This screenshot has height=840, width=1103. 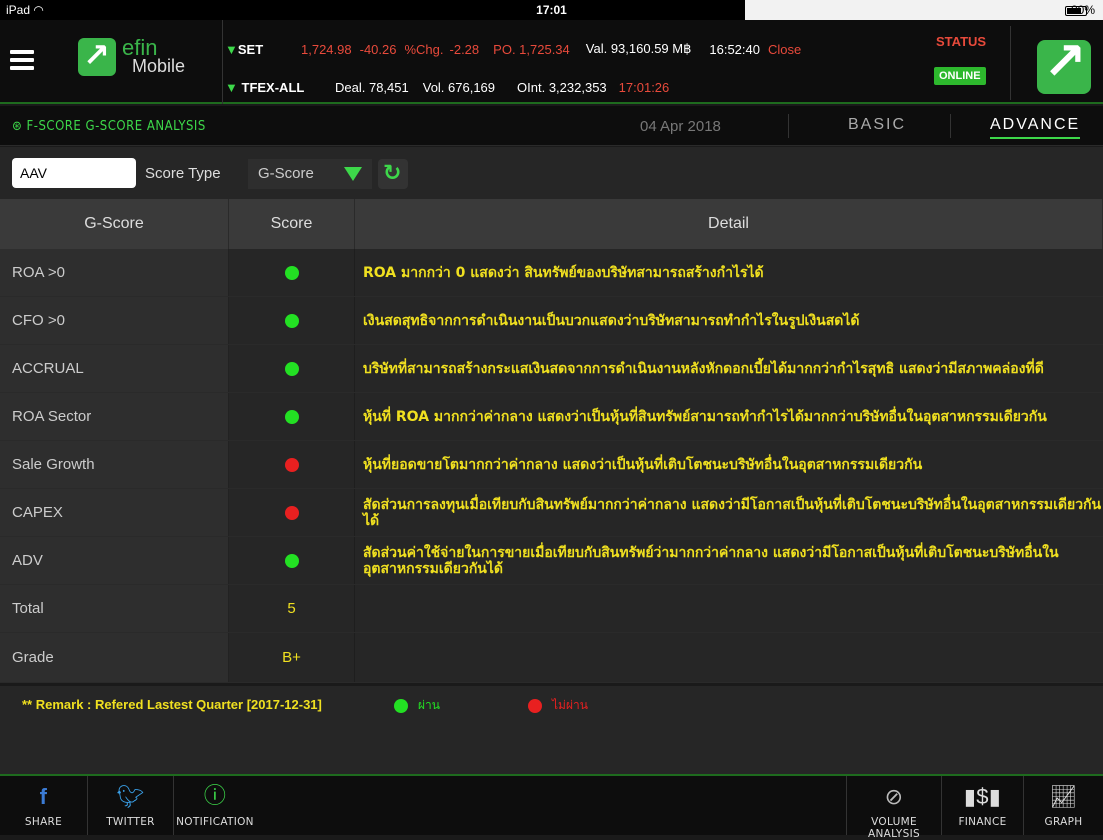 I want to click on efin-brand-icon, so click(x=1052, y=63).